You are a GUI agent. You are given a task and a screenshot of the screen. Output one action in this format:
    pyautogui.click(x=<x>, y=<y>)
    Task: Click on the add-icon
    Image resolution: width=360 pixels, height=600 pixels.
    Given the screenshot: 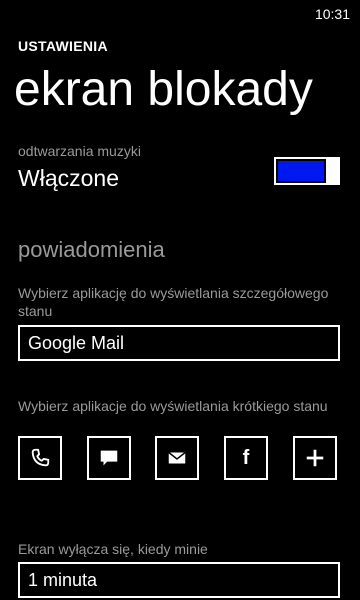 What is the action you would take?
    pyautogui.click(x=315, y=458)
    